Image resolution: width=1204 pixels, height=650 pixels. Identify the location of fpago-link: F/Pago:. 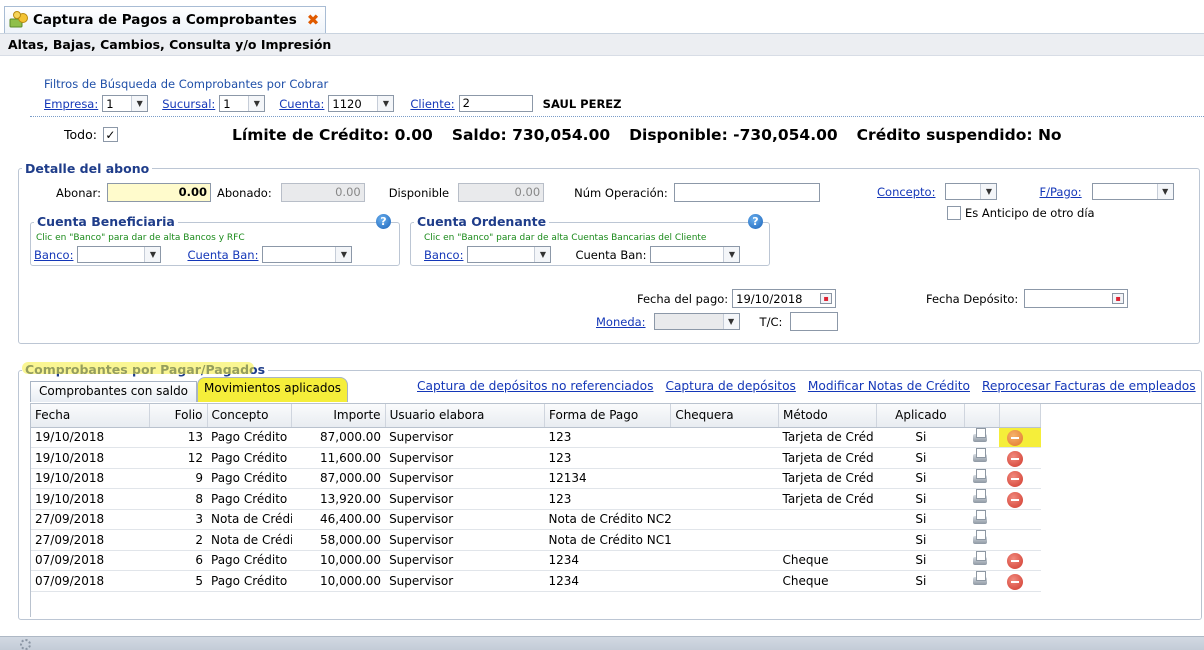
(1060, 192).